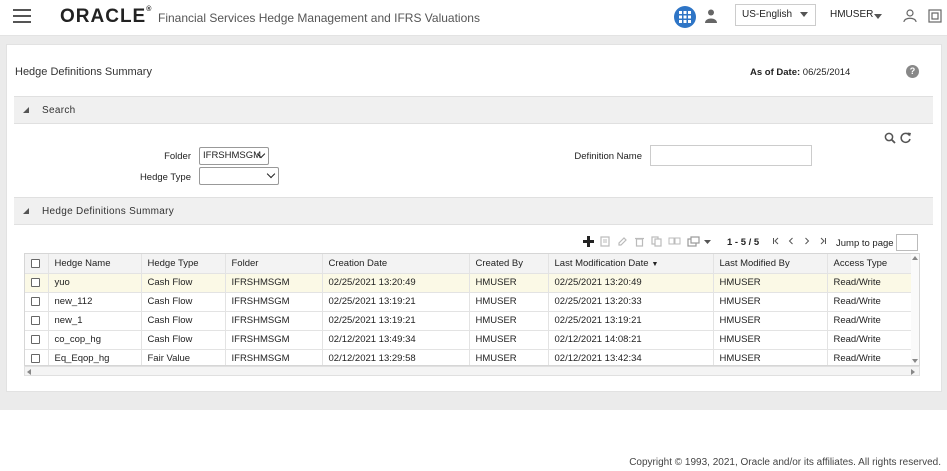  What do you see at coordinates (743, 242) in the screenshot?
I see `pager-range: 1 - 5 / 5` at bounding box center [743, 242].